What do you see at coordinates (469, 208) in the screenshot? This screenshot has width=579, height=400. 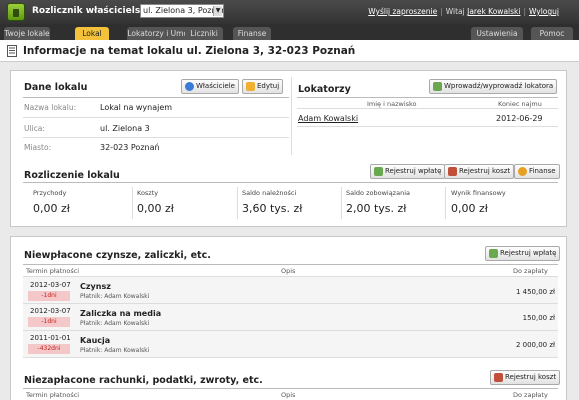 I see `stat-value-result: 0,00 zł` at bounding box center [469, 208].